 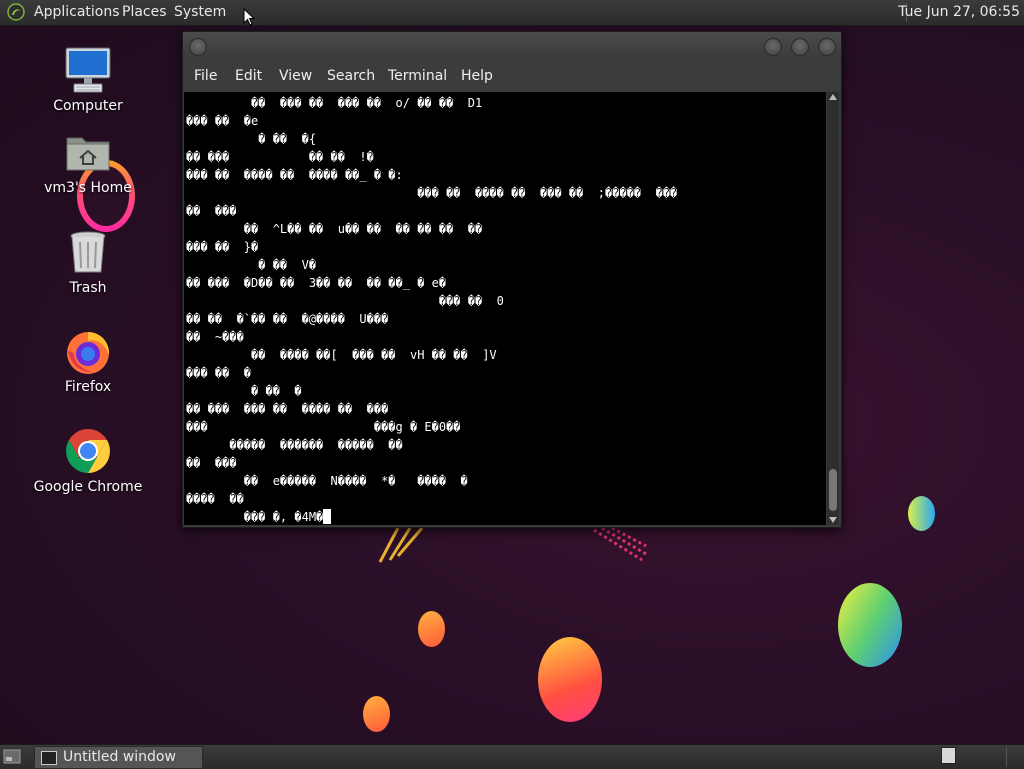 What do you see at coordinates (16, 12) in the screenshot?
I see `mate-logo-icon` at bounding box center [16, 12].